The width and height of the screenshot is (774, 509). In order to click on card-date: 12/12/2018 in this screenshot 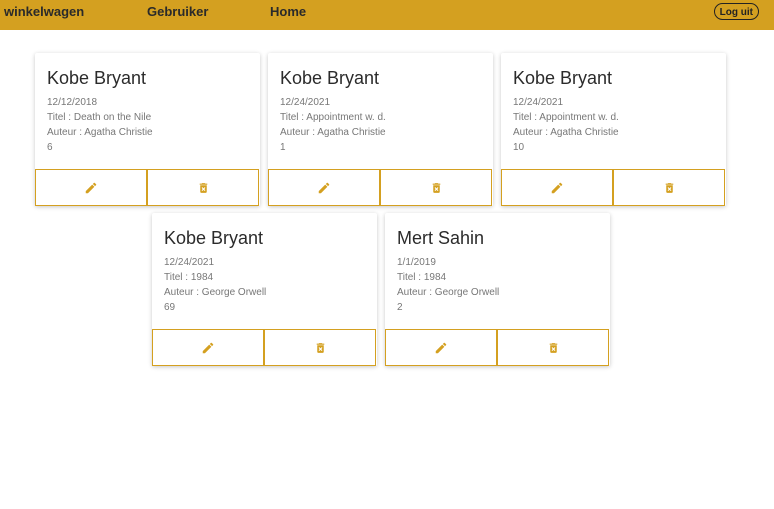, I will do `click(72, 102)`.